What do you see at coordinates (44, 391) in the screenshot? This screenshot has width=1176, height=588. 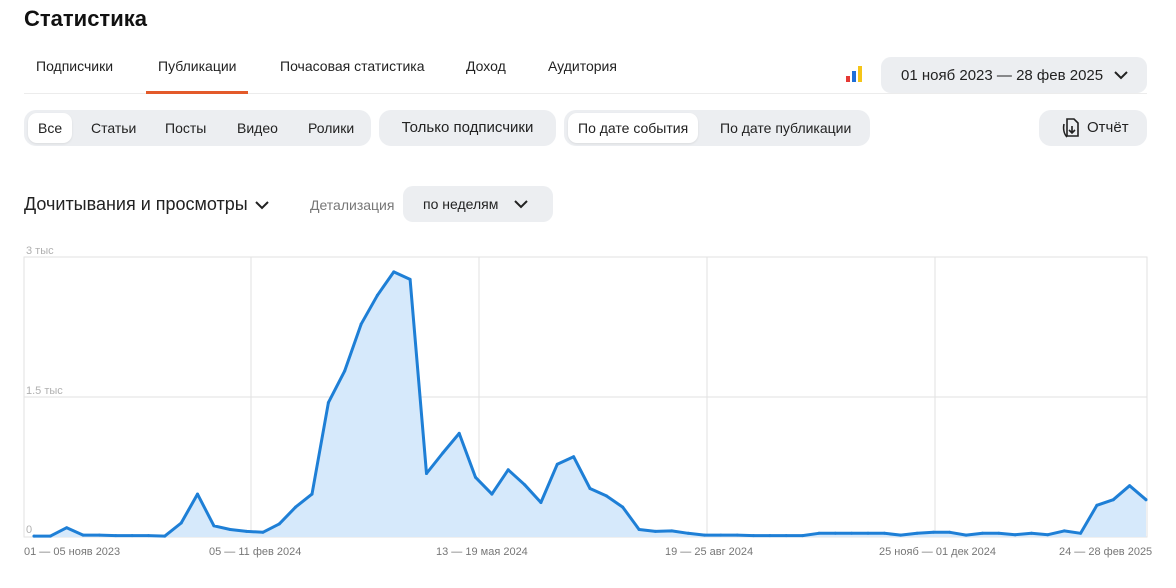 I see `y-tick-label: 1.5 тыс` at bounding box center [44, 391].